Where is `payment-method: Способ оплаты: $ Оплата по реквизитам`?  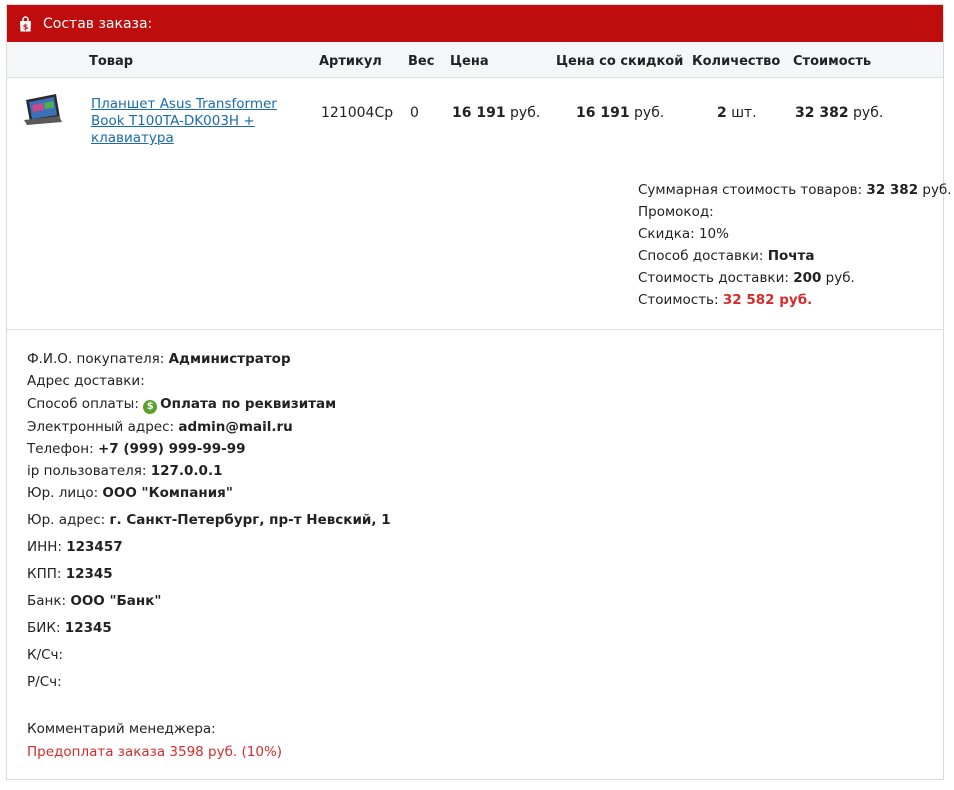 payment-method: Способ оплаты: $ Оплата по реквизитам is located at coordinates (182, 405).